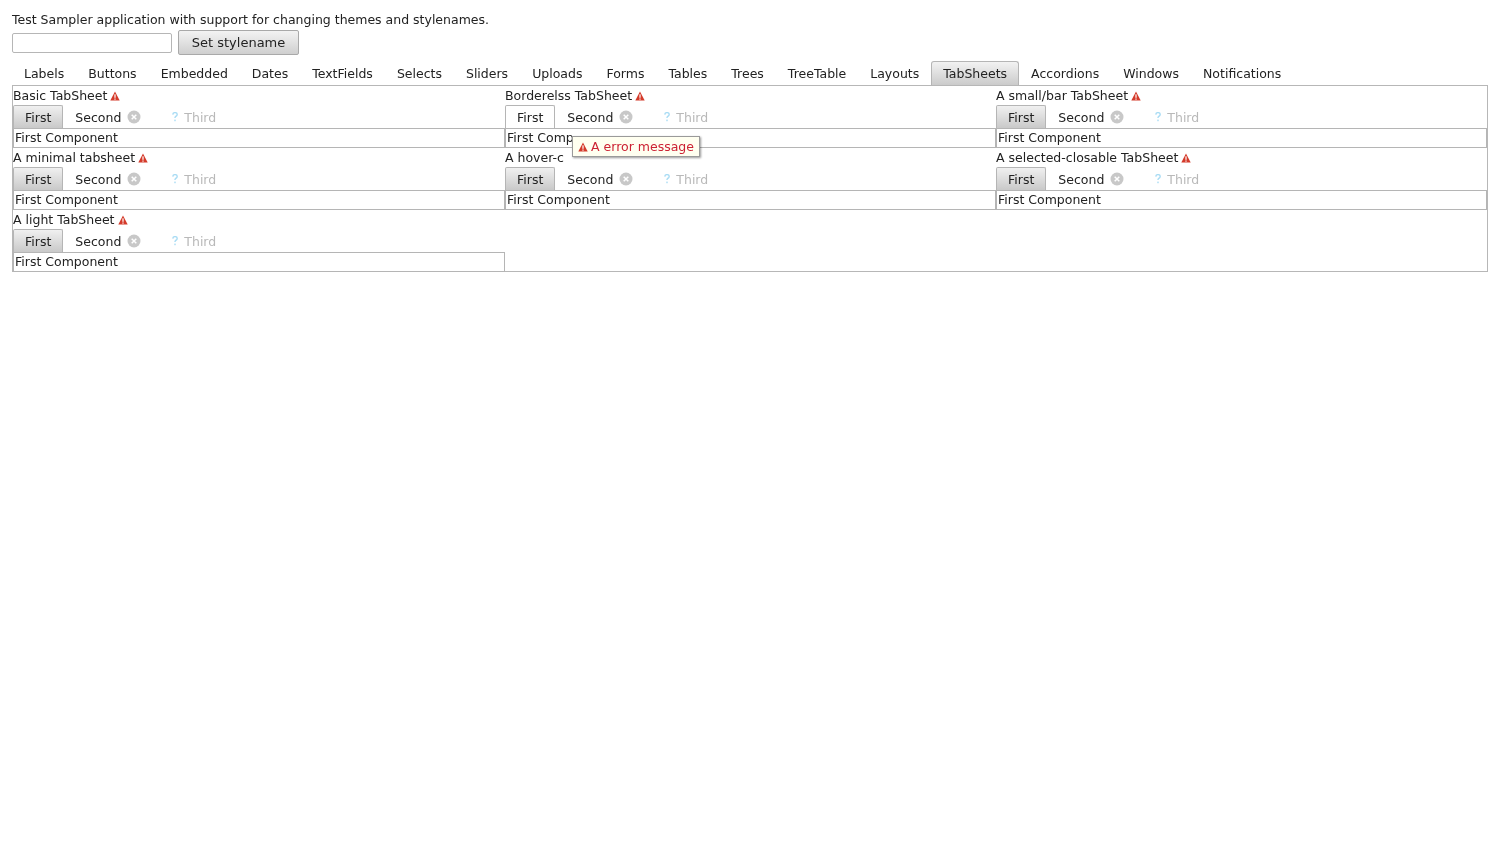 The height and width of the screenshot is (850, 1500). What do you see at coordinates (270, 73) in the screenshot?
I see `main-tab: Dates` at bounding box center [270, 73].